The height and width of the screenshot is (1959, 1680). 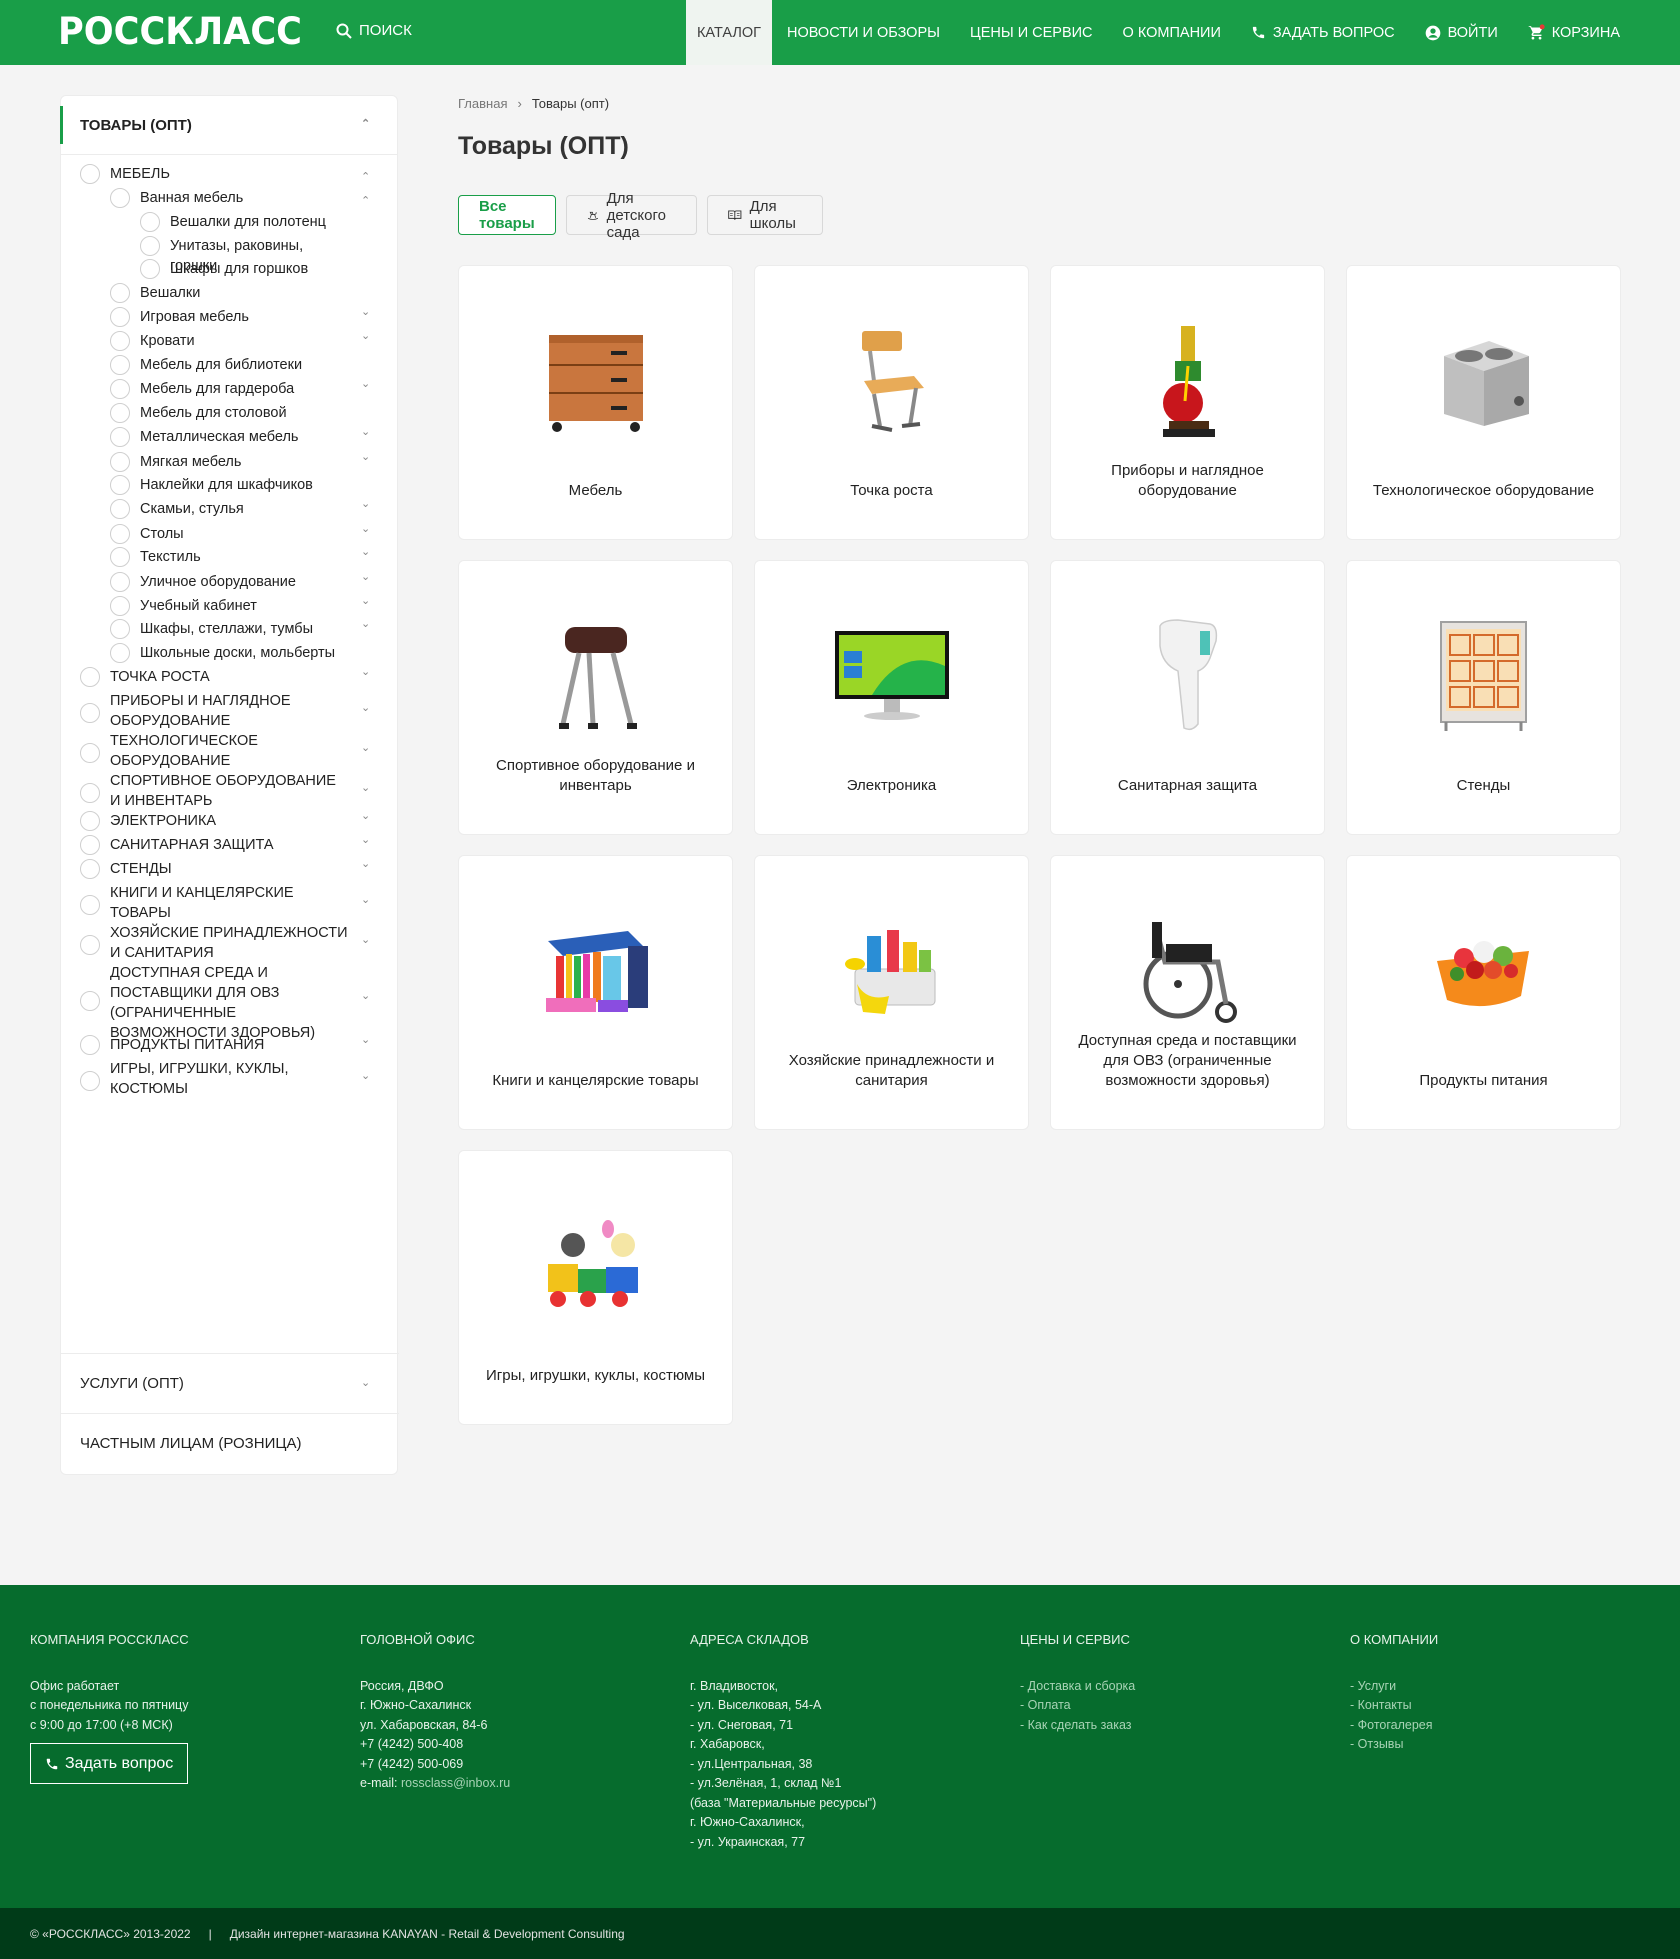 I want to click on footer-link-how-to-order: - Как сделать заказ, so click(x=1076, y=1725).